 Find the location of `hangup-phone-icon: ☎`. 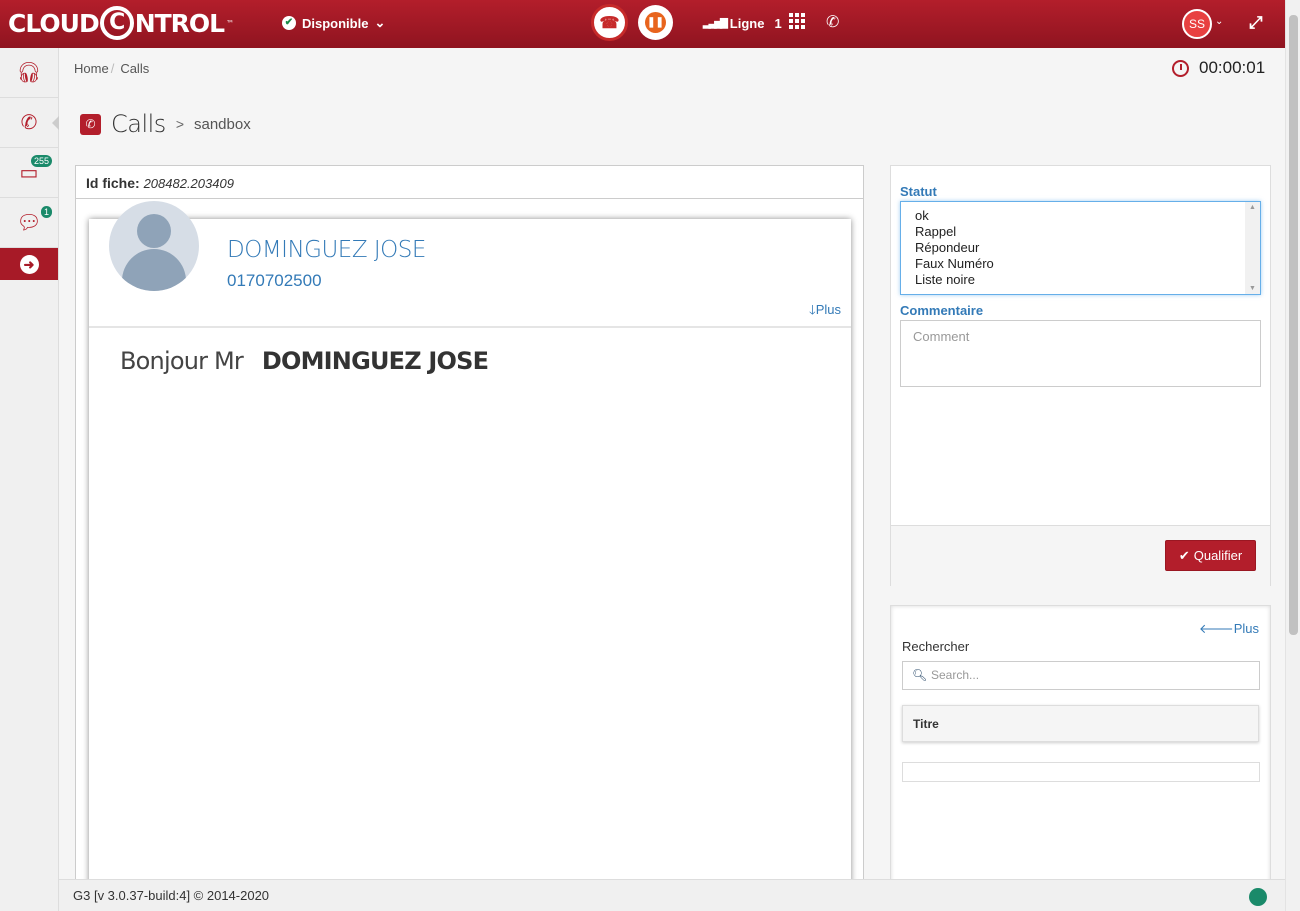

hangup-phone-icon: ☎ is located at coordinates (609, 23).